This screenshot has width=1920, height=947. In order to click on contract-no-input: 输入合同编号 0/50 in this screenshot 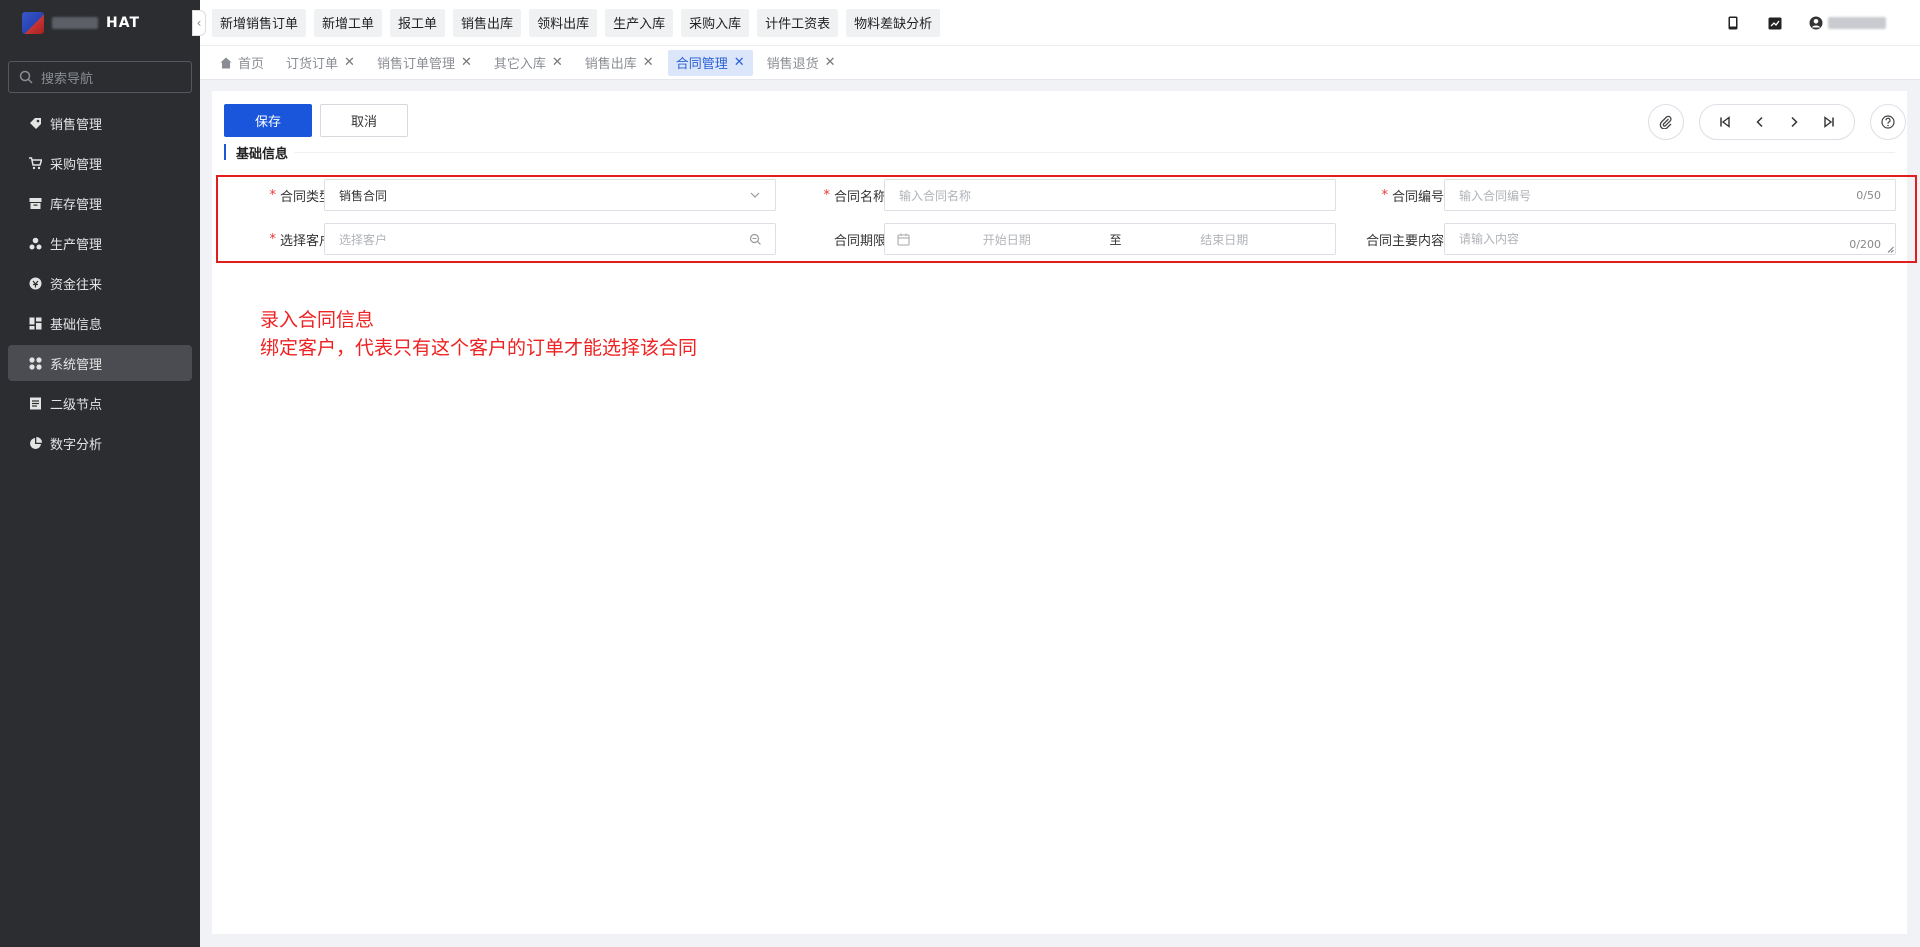, I will do `click(1670, 195)`.